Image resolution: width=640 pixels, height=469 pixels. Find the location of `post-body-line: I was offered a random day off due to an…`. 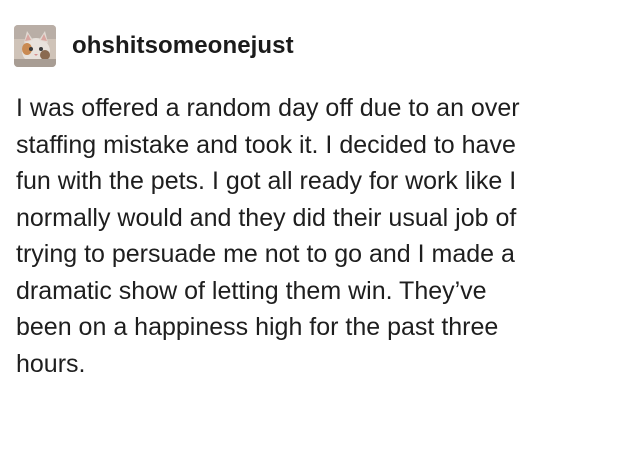

post-body-line: I was offered a random day off due to an… is located at coordinates (268, 108).